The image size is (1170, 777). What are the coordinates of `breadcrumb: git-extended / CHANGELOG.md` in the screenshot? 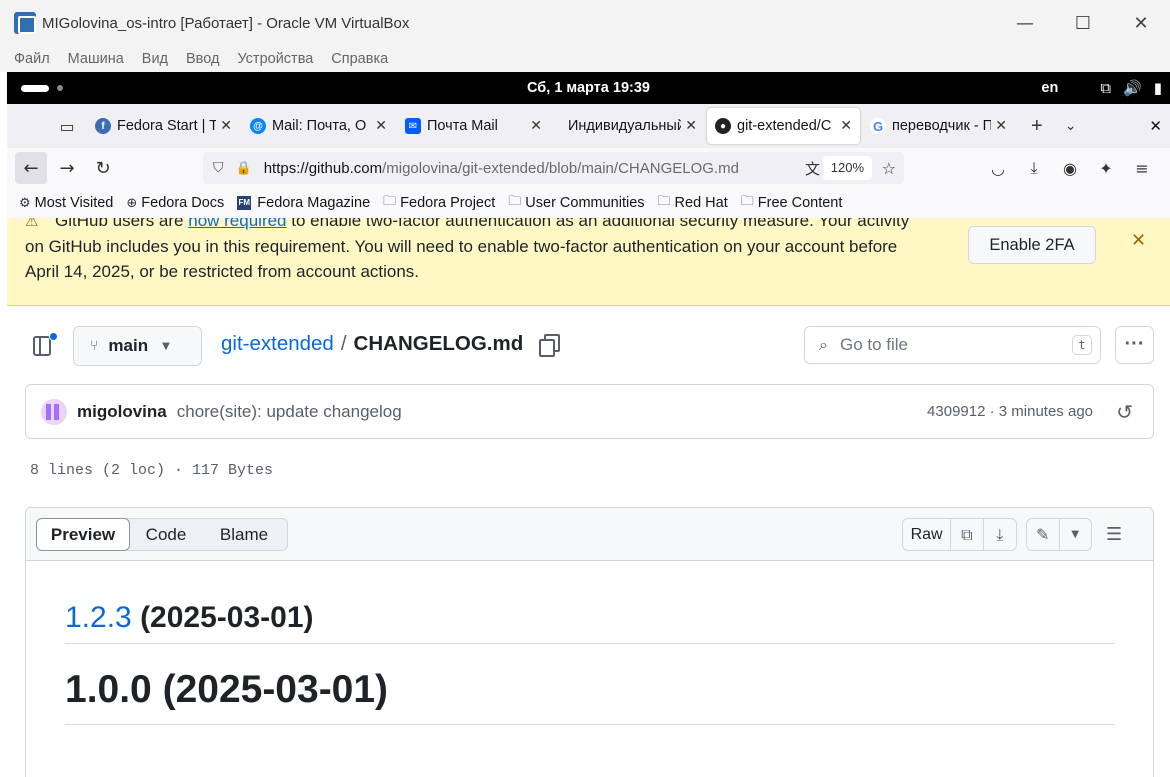 It's located at (391, 344).